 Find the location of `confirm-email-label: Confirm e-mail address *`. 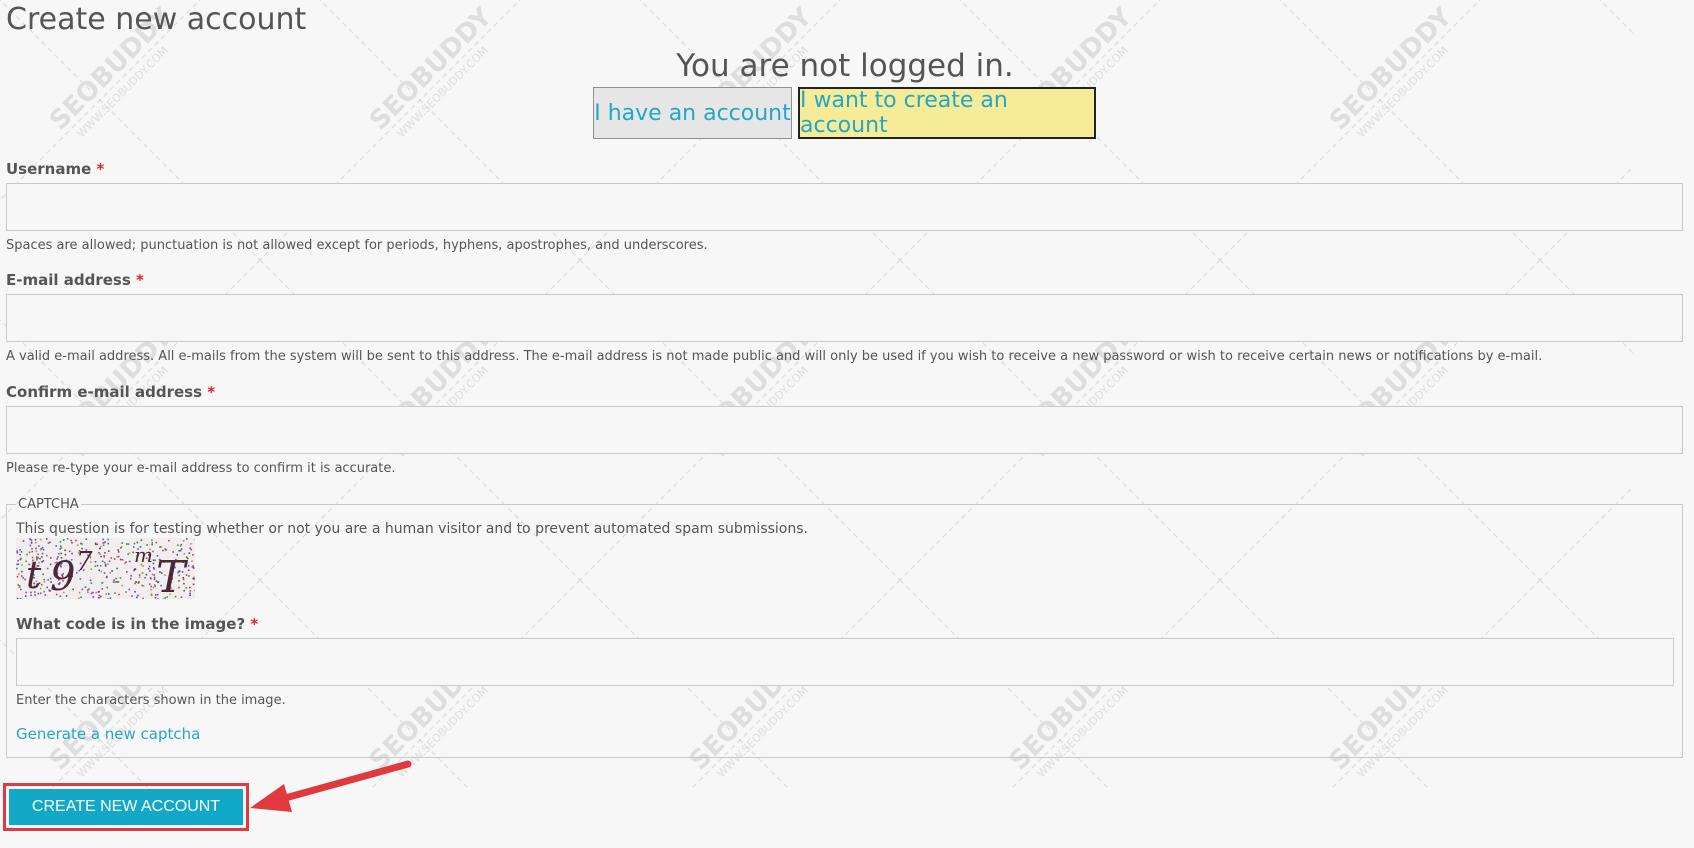

confirm-email-label: Confirm e-mail address * is located at coordinates (110, 392).